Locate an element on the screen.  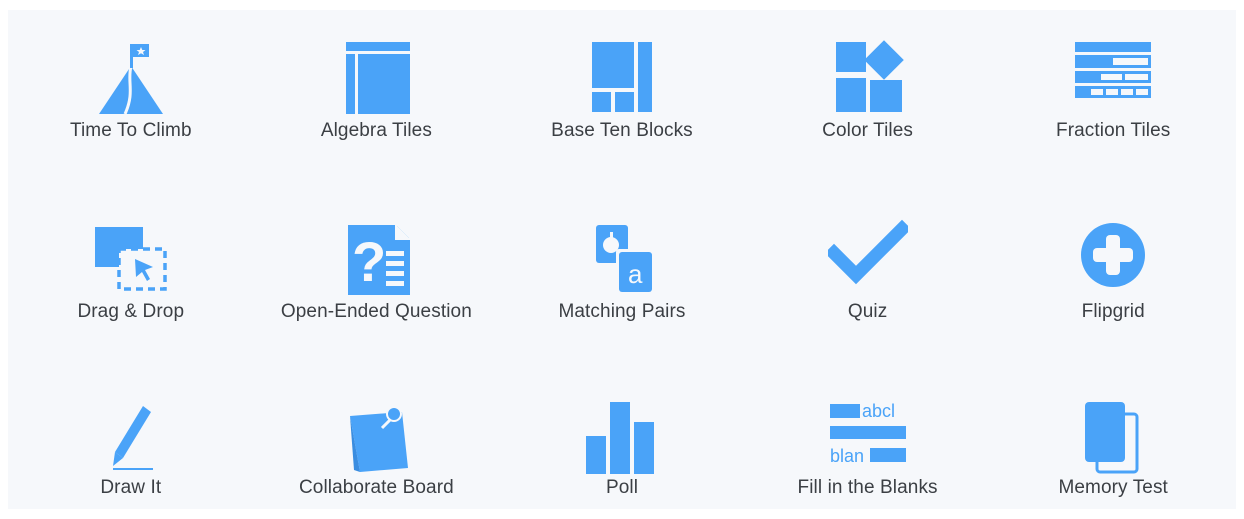
tile-open-ended-question: ? Open-Ended Question is located at coordinates (377, 281).